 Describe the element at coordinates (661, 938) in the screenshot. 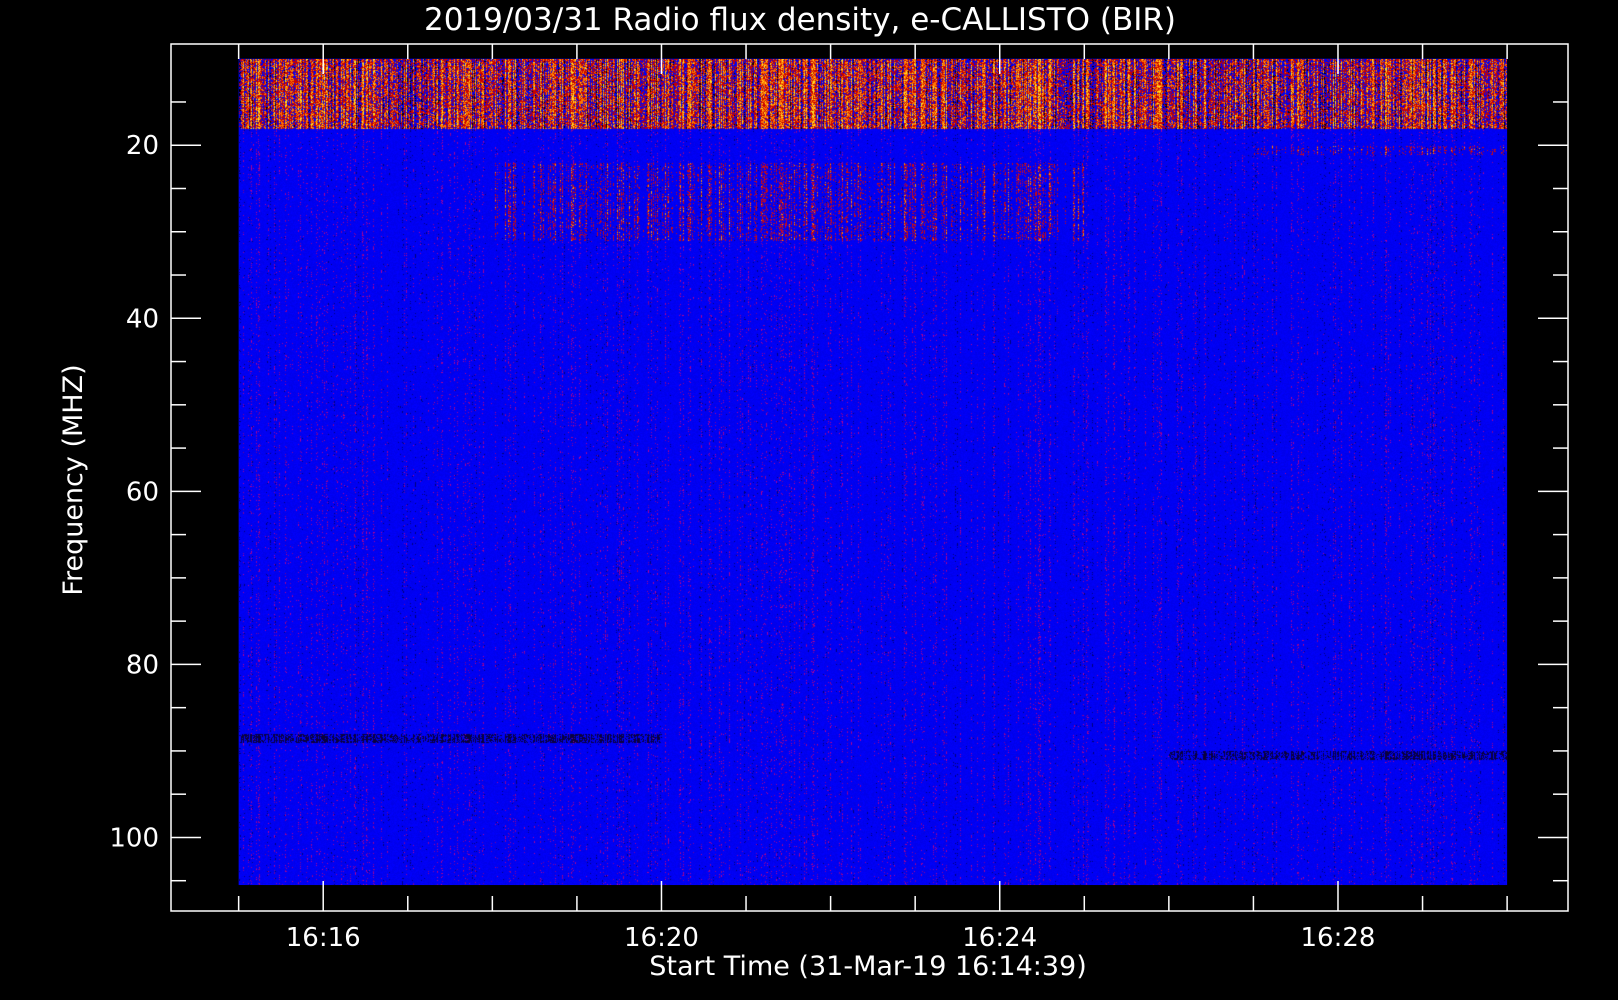

I see `x-tick-label: 16:20` at that location.